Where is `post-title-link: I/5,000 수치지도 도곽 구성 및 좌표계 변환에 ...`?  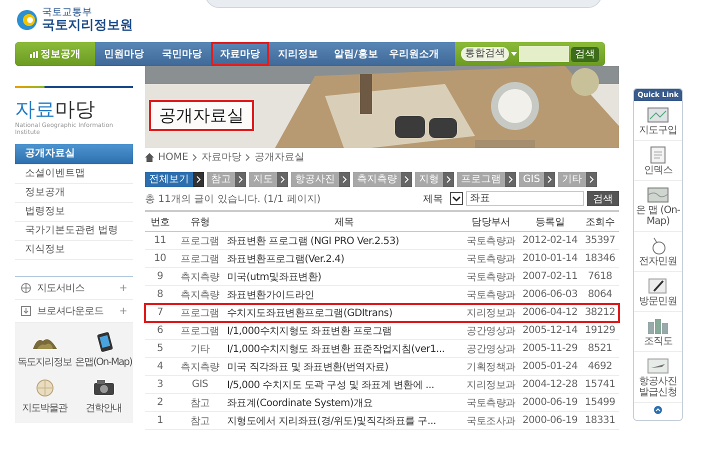 post-title-link: I/5,000 수치지도 도곽 구성 및 좌표계 변환에 ... is located at coordinates (344, 385).